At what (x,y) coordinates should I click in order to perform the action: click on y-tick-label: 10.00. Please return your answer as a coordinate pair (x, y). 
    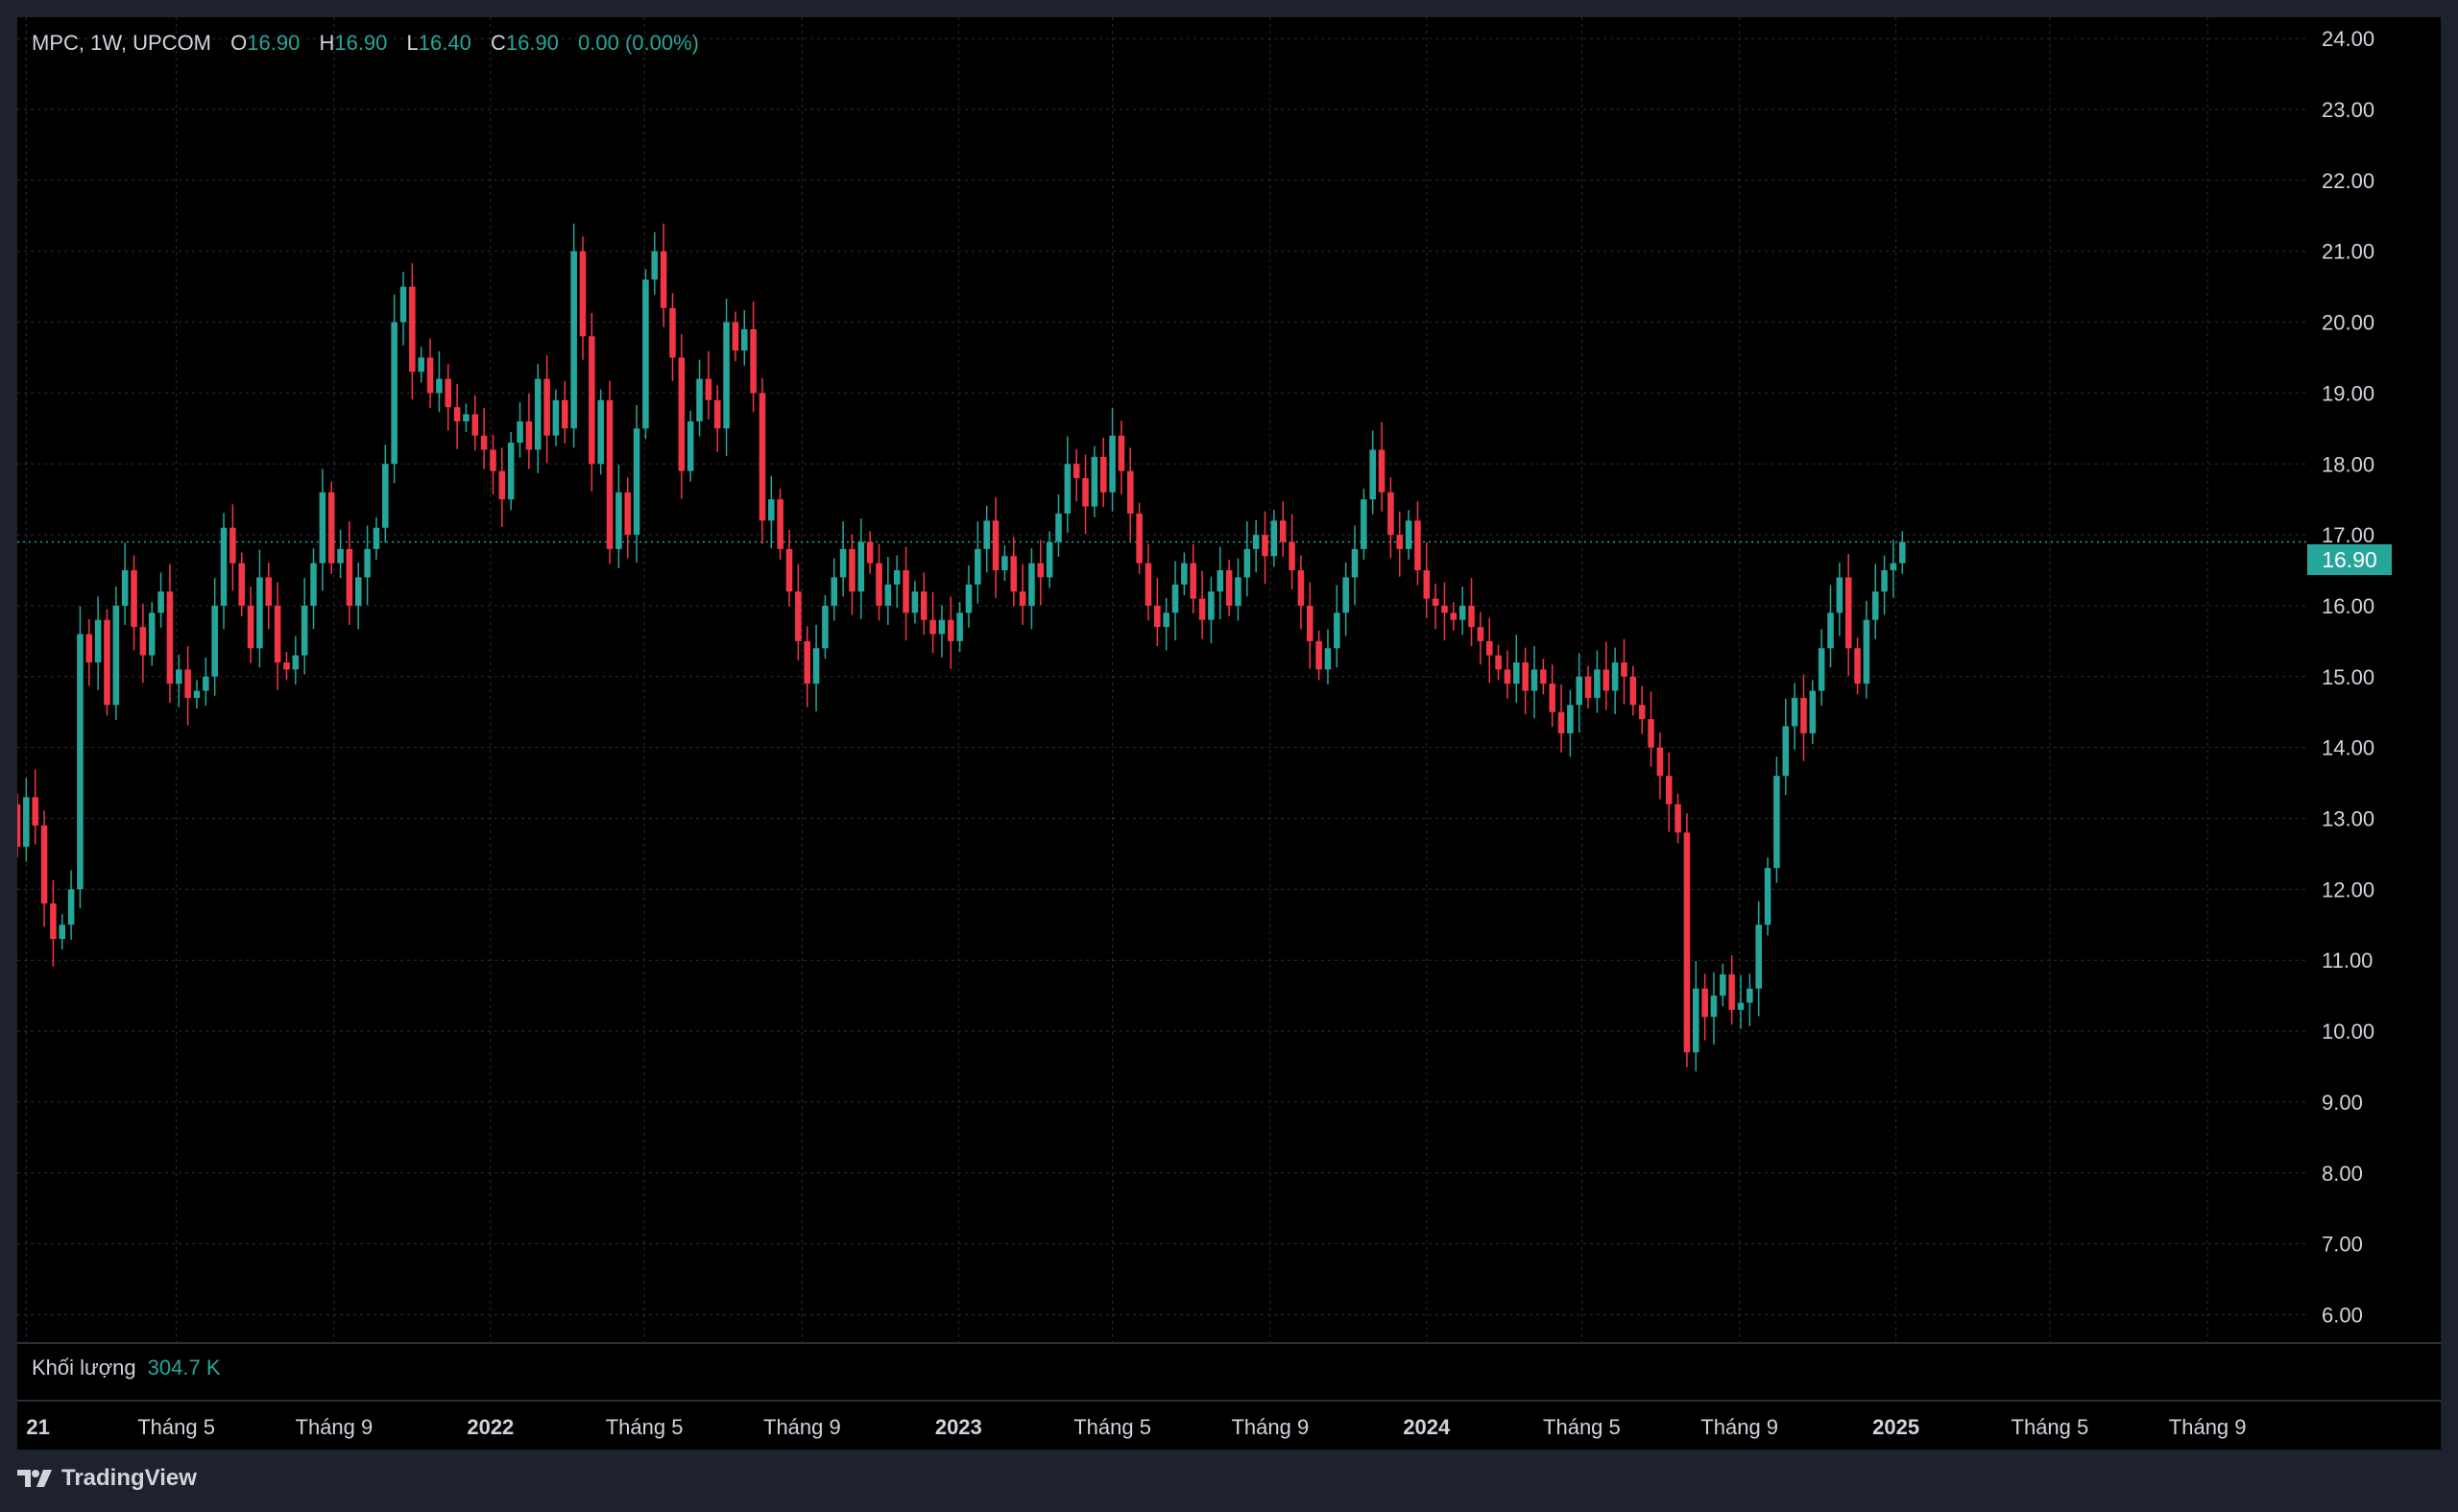
    Looking at the image, I should click on (2348, 1032).